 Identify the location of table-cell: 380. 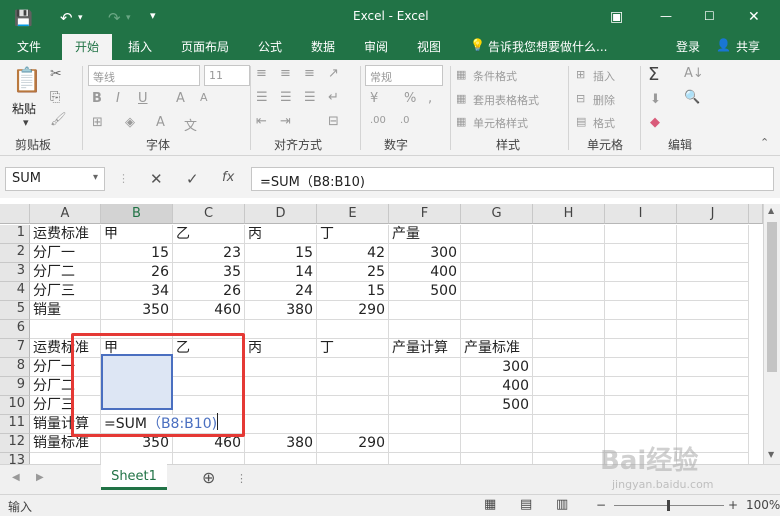
(281, 443).